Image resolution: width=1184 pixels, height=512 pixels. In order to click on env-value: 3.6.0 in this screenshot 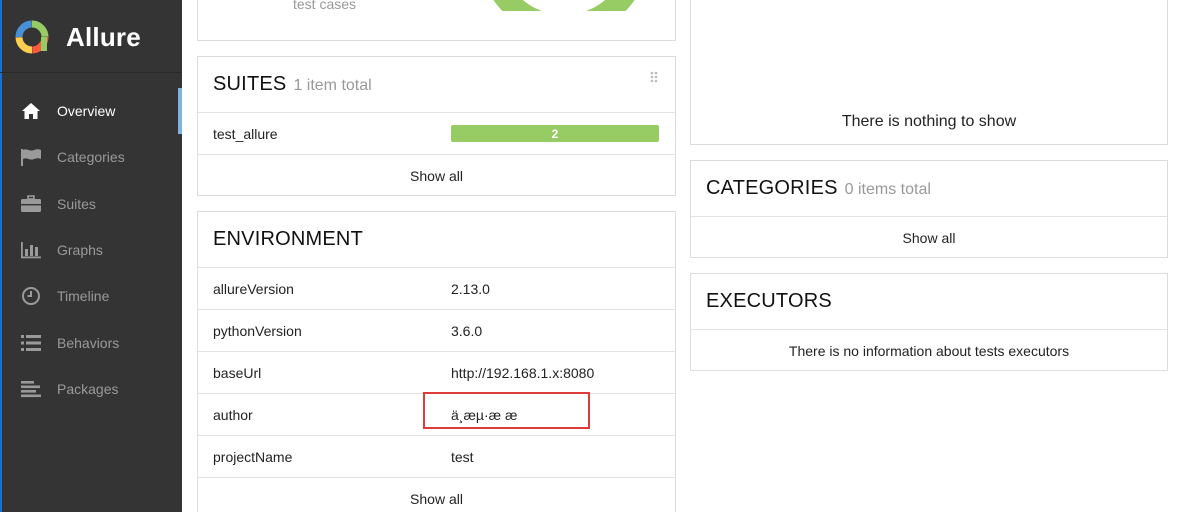, I will do `click(467, 330)`.